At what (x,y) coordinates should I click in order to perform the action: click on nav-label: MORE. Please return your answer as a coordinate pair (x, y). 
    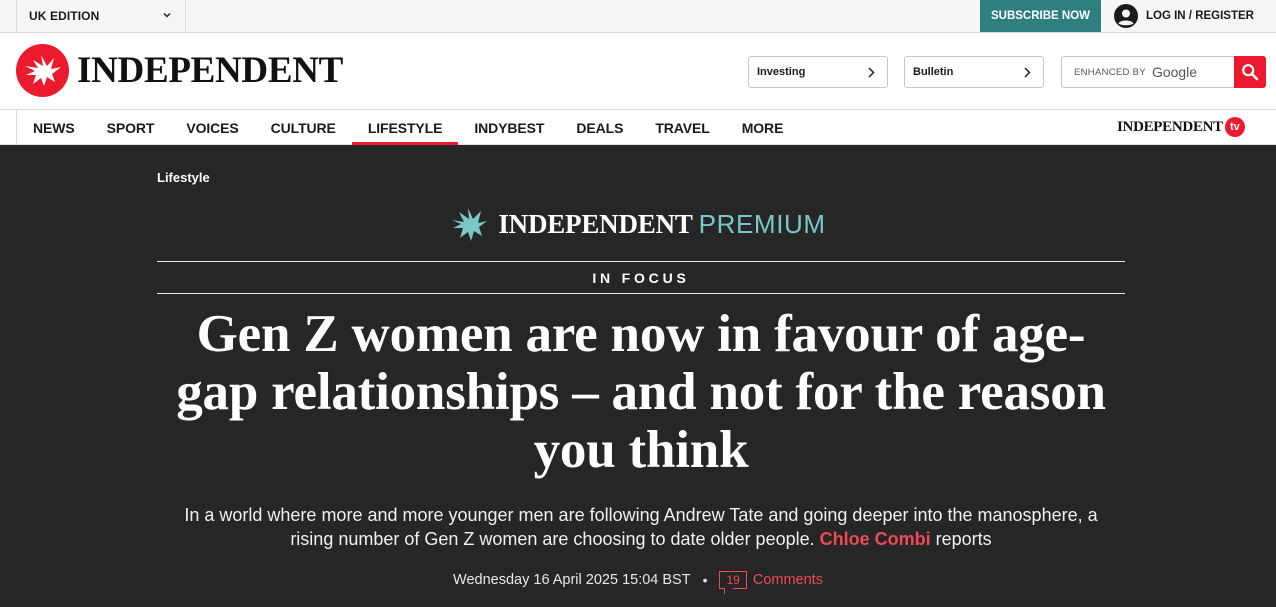
    Looking at the image, I should click on (762, 127).